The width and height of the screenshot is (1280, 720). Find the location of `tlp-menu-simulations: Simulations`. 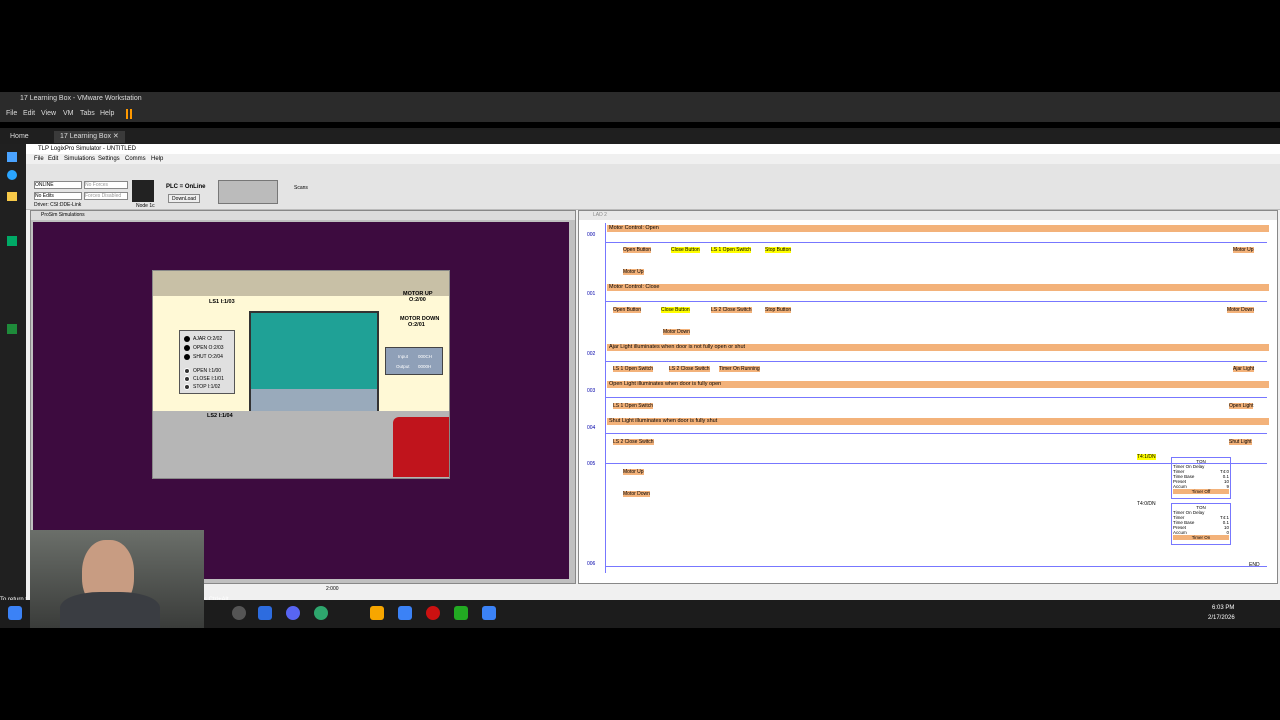

tlp-menu-simulations: Simulations is located at coordinates (79, 159).